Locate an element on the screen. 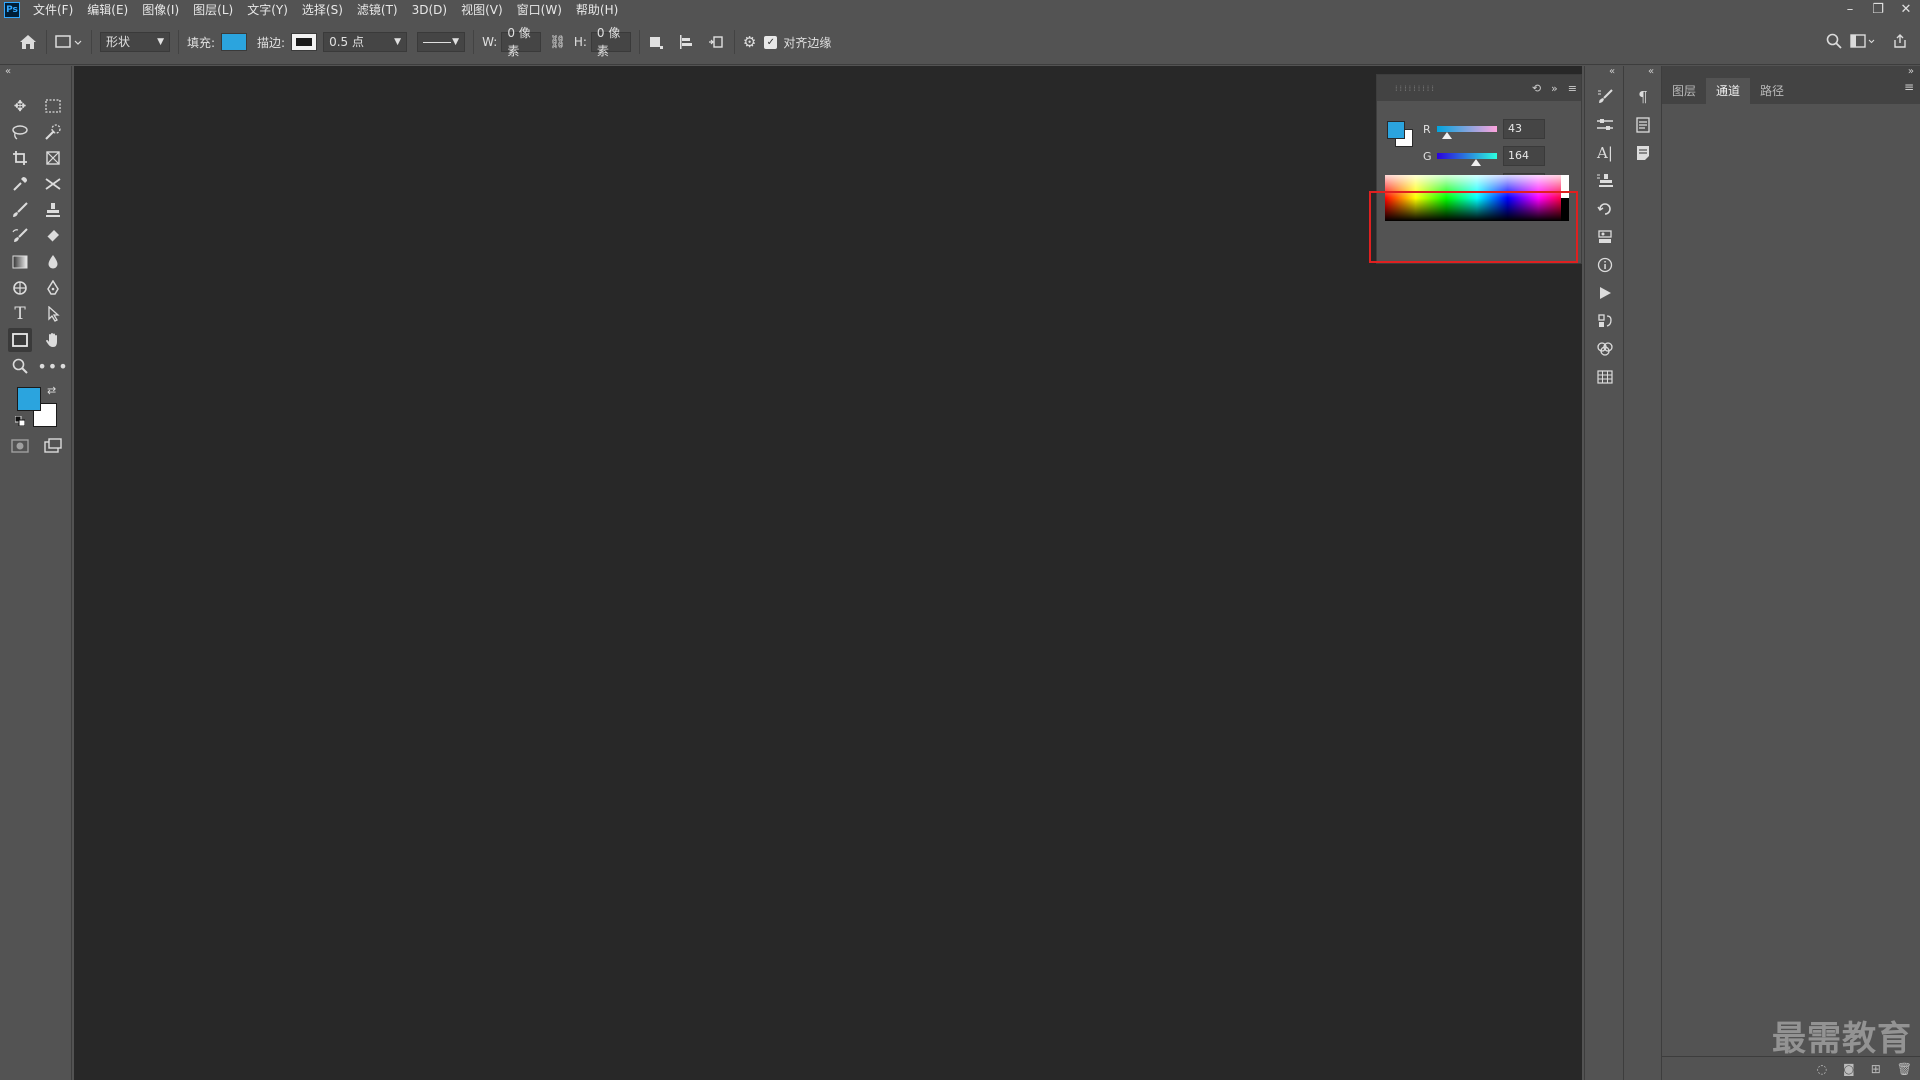  menu-window: 窗口(W) is located at coordinates (539, 10).